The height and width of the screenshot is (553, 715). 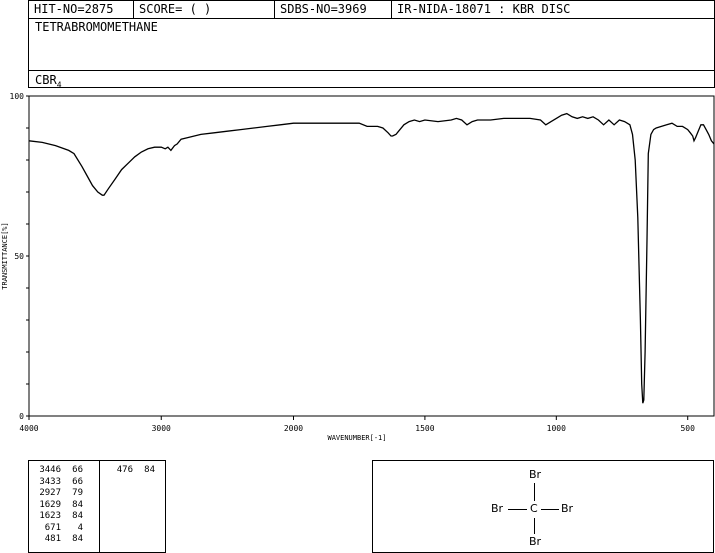 What do you see at coordinates (550, 509) in the screenshot?
I see `bond-right` at bounding box center [550, 509].